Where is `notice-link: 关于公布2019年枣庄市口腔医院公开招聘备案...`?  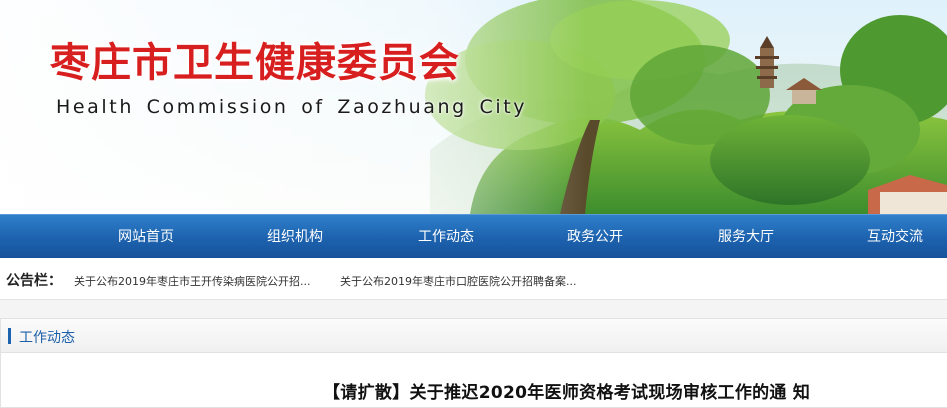 notice-link: 关于公布2019年枣庄市口腔医院公开招聘备案... is located at coordinates (458, 281).